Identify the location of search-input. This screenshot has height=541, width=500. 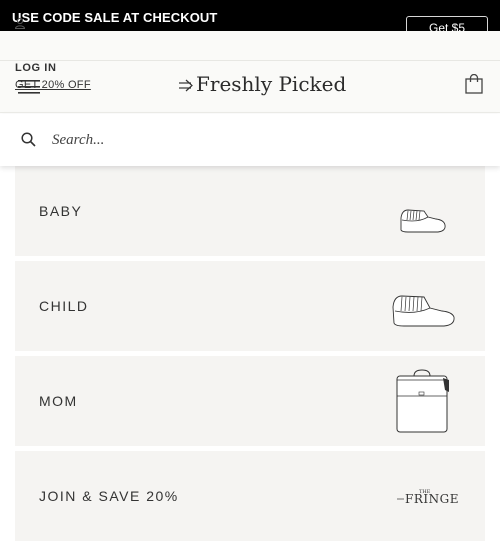
(262, 140).